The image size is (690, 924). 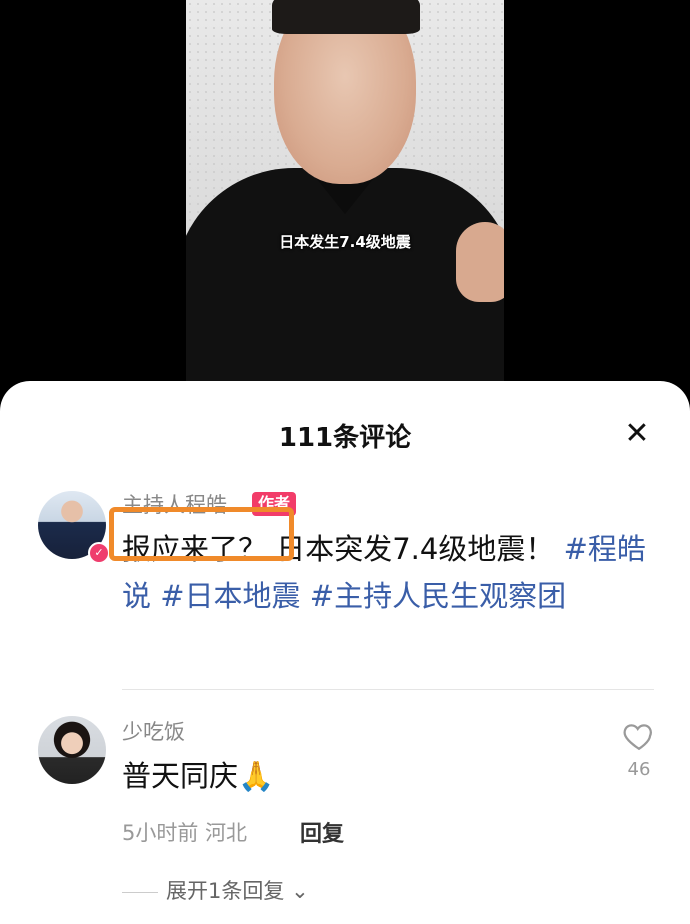 What do you see at coordinates (180, 776) in the screenshot?
I see `comment-body: 普天同庆` at bounding box center [180, 776].